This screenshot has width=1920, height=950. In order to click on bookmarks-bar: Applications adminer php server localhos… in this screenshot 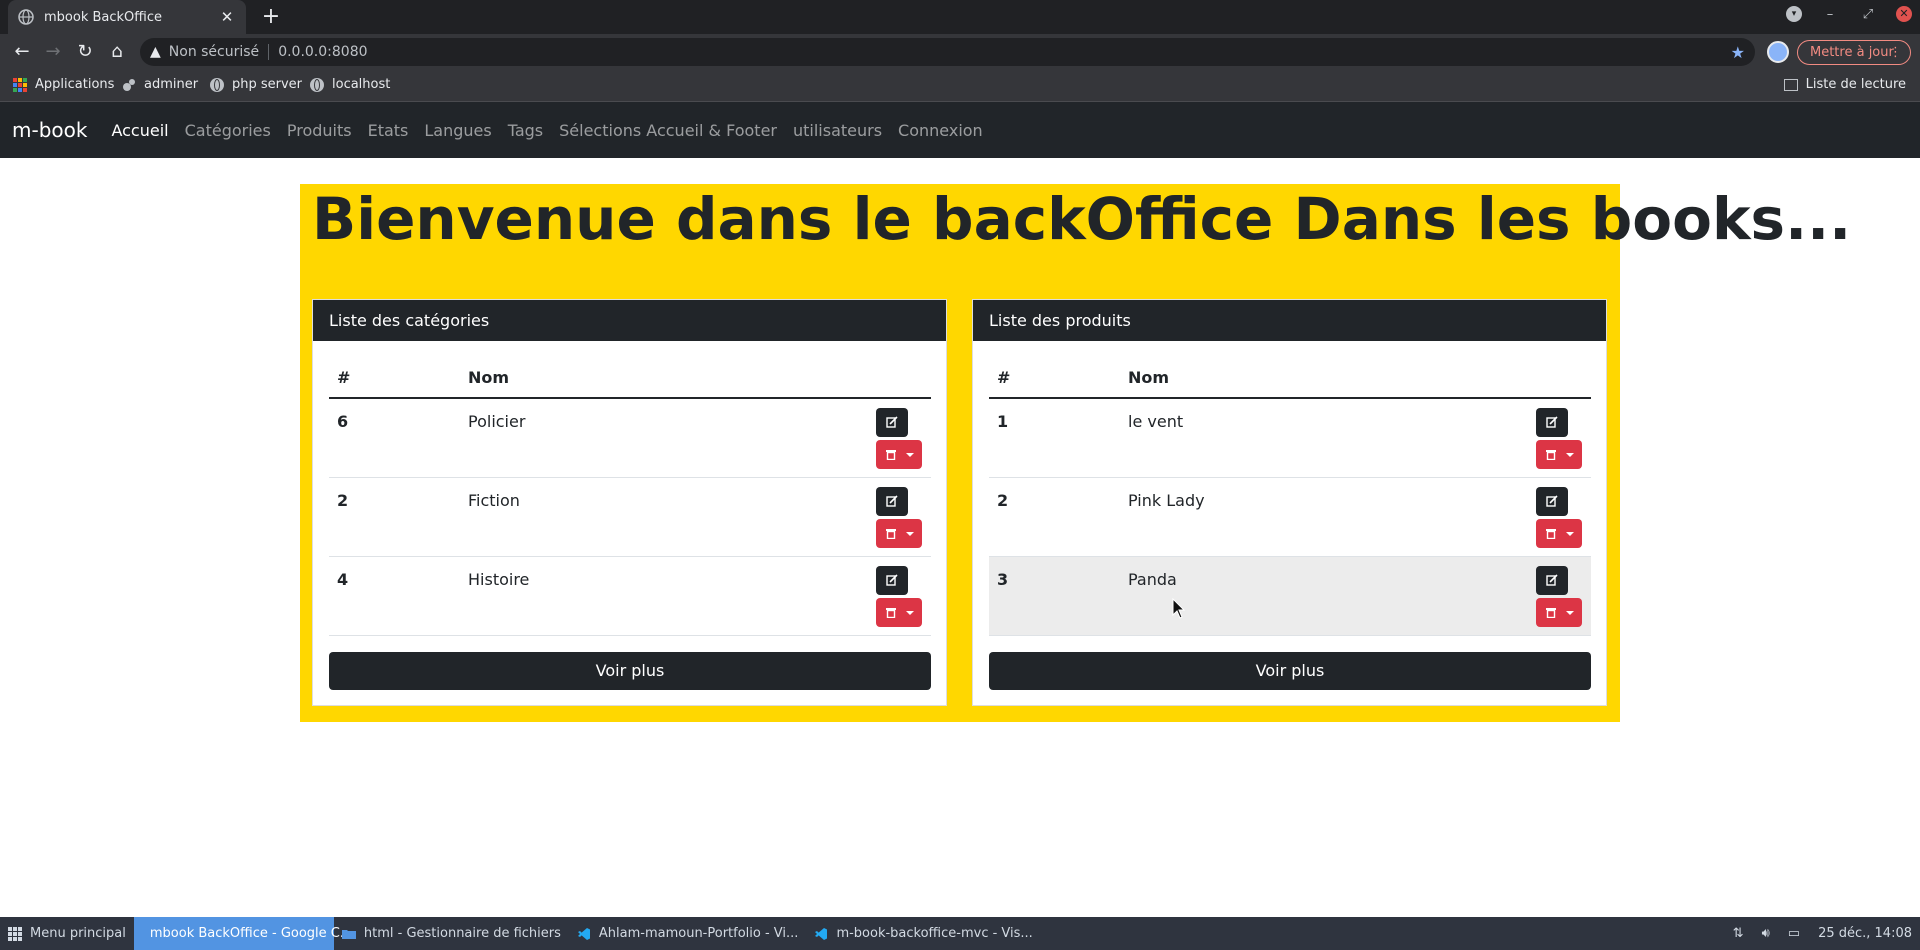, I will do `click(960, 86)`.